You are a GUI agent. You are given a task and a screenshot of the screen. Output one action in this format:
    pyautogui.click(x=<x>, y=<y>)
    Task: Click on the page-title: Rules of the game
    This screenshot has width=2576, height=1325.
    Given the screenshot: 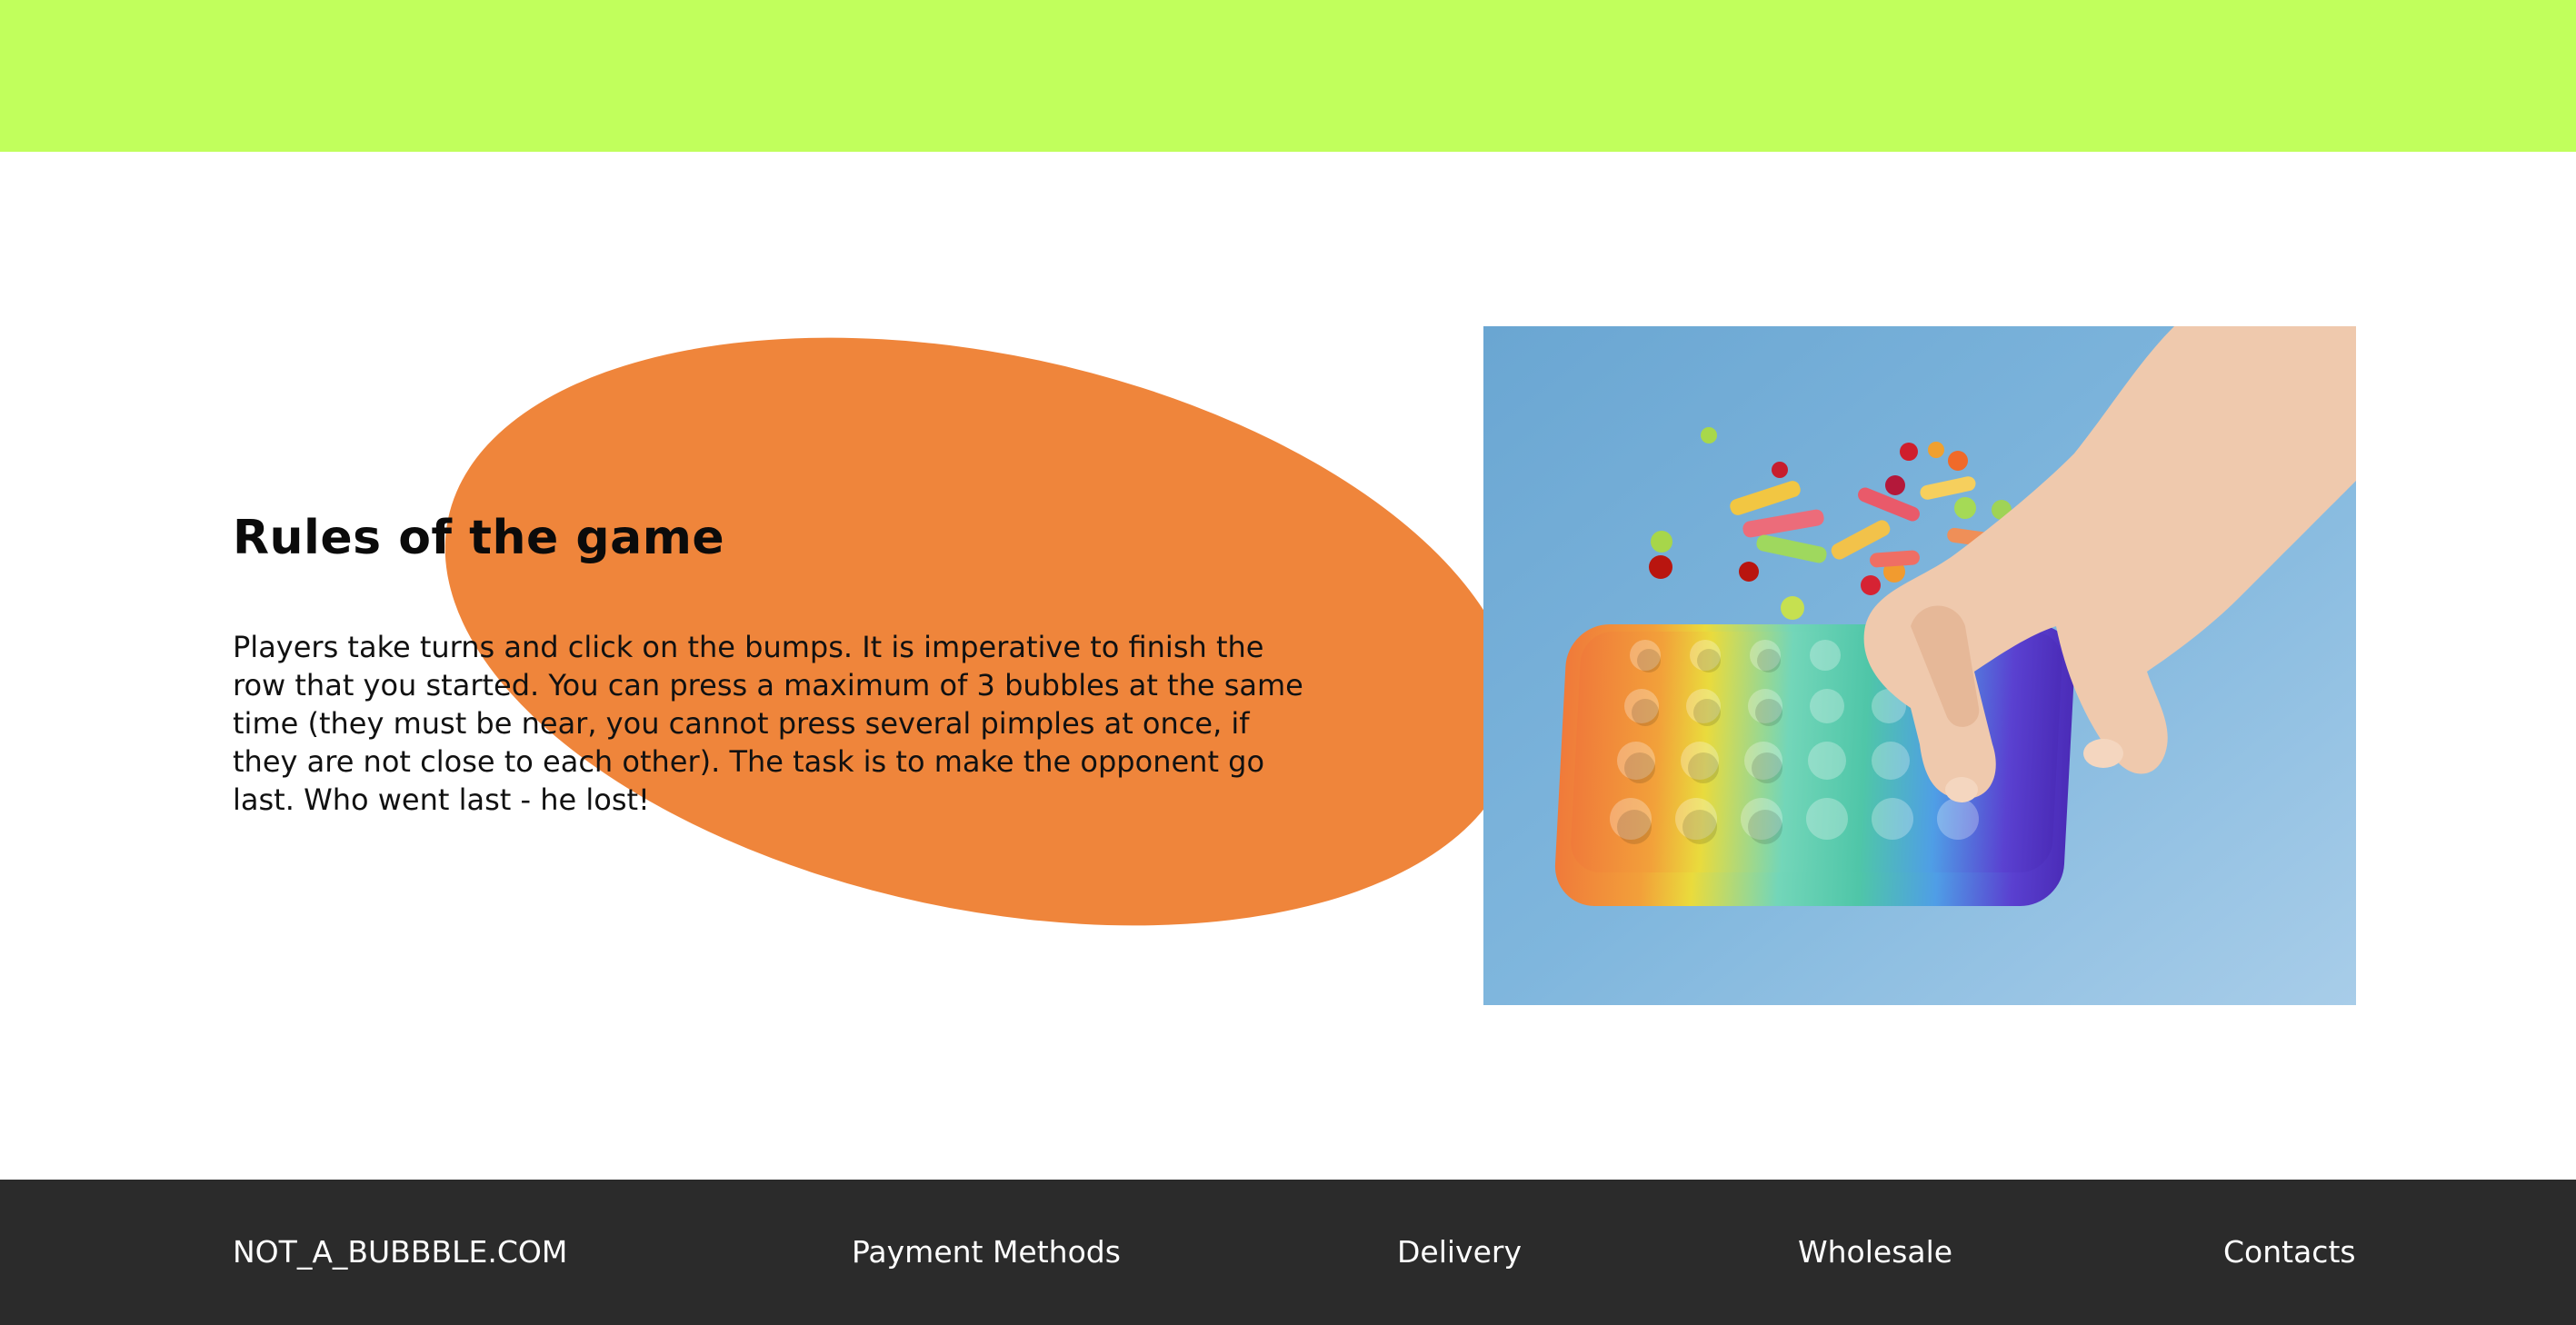 What is the action you would take?
    pyautogui.click(x=479, y=538)
    